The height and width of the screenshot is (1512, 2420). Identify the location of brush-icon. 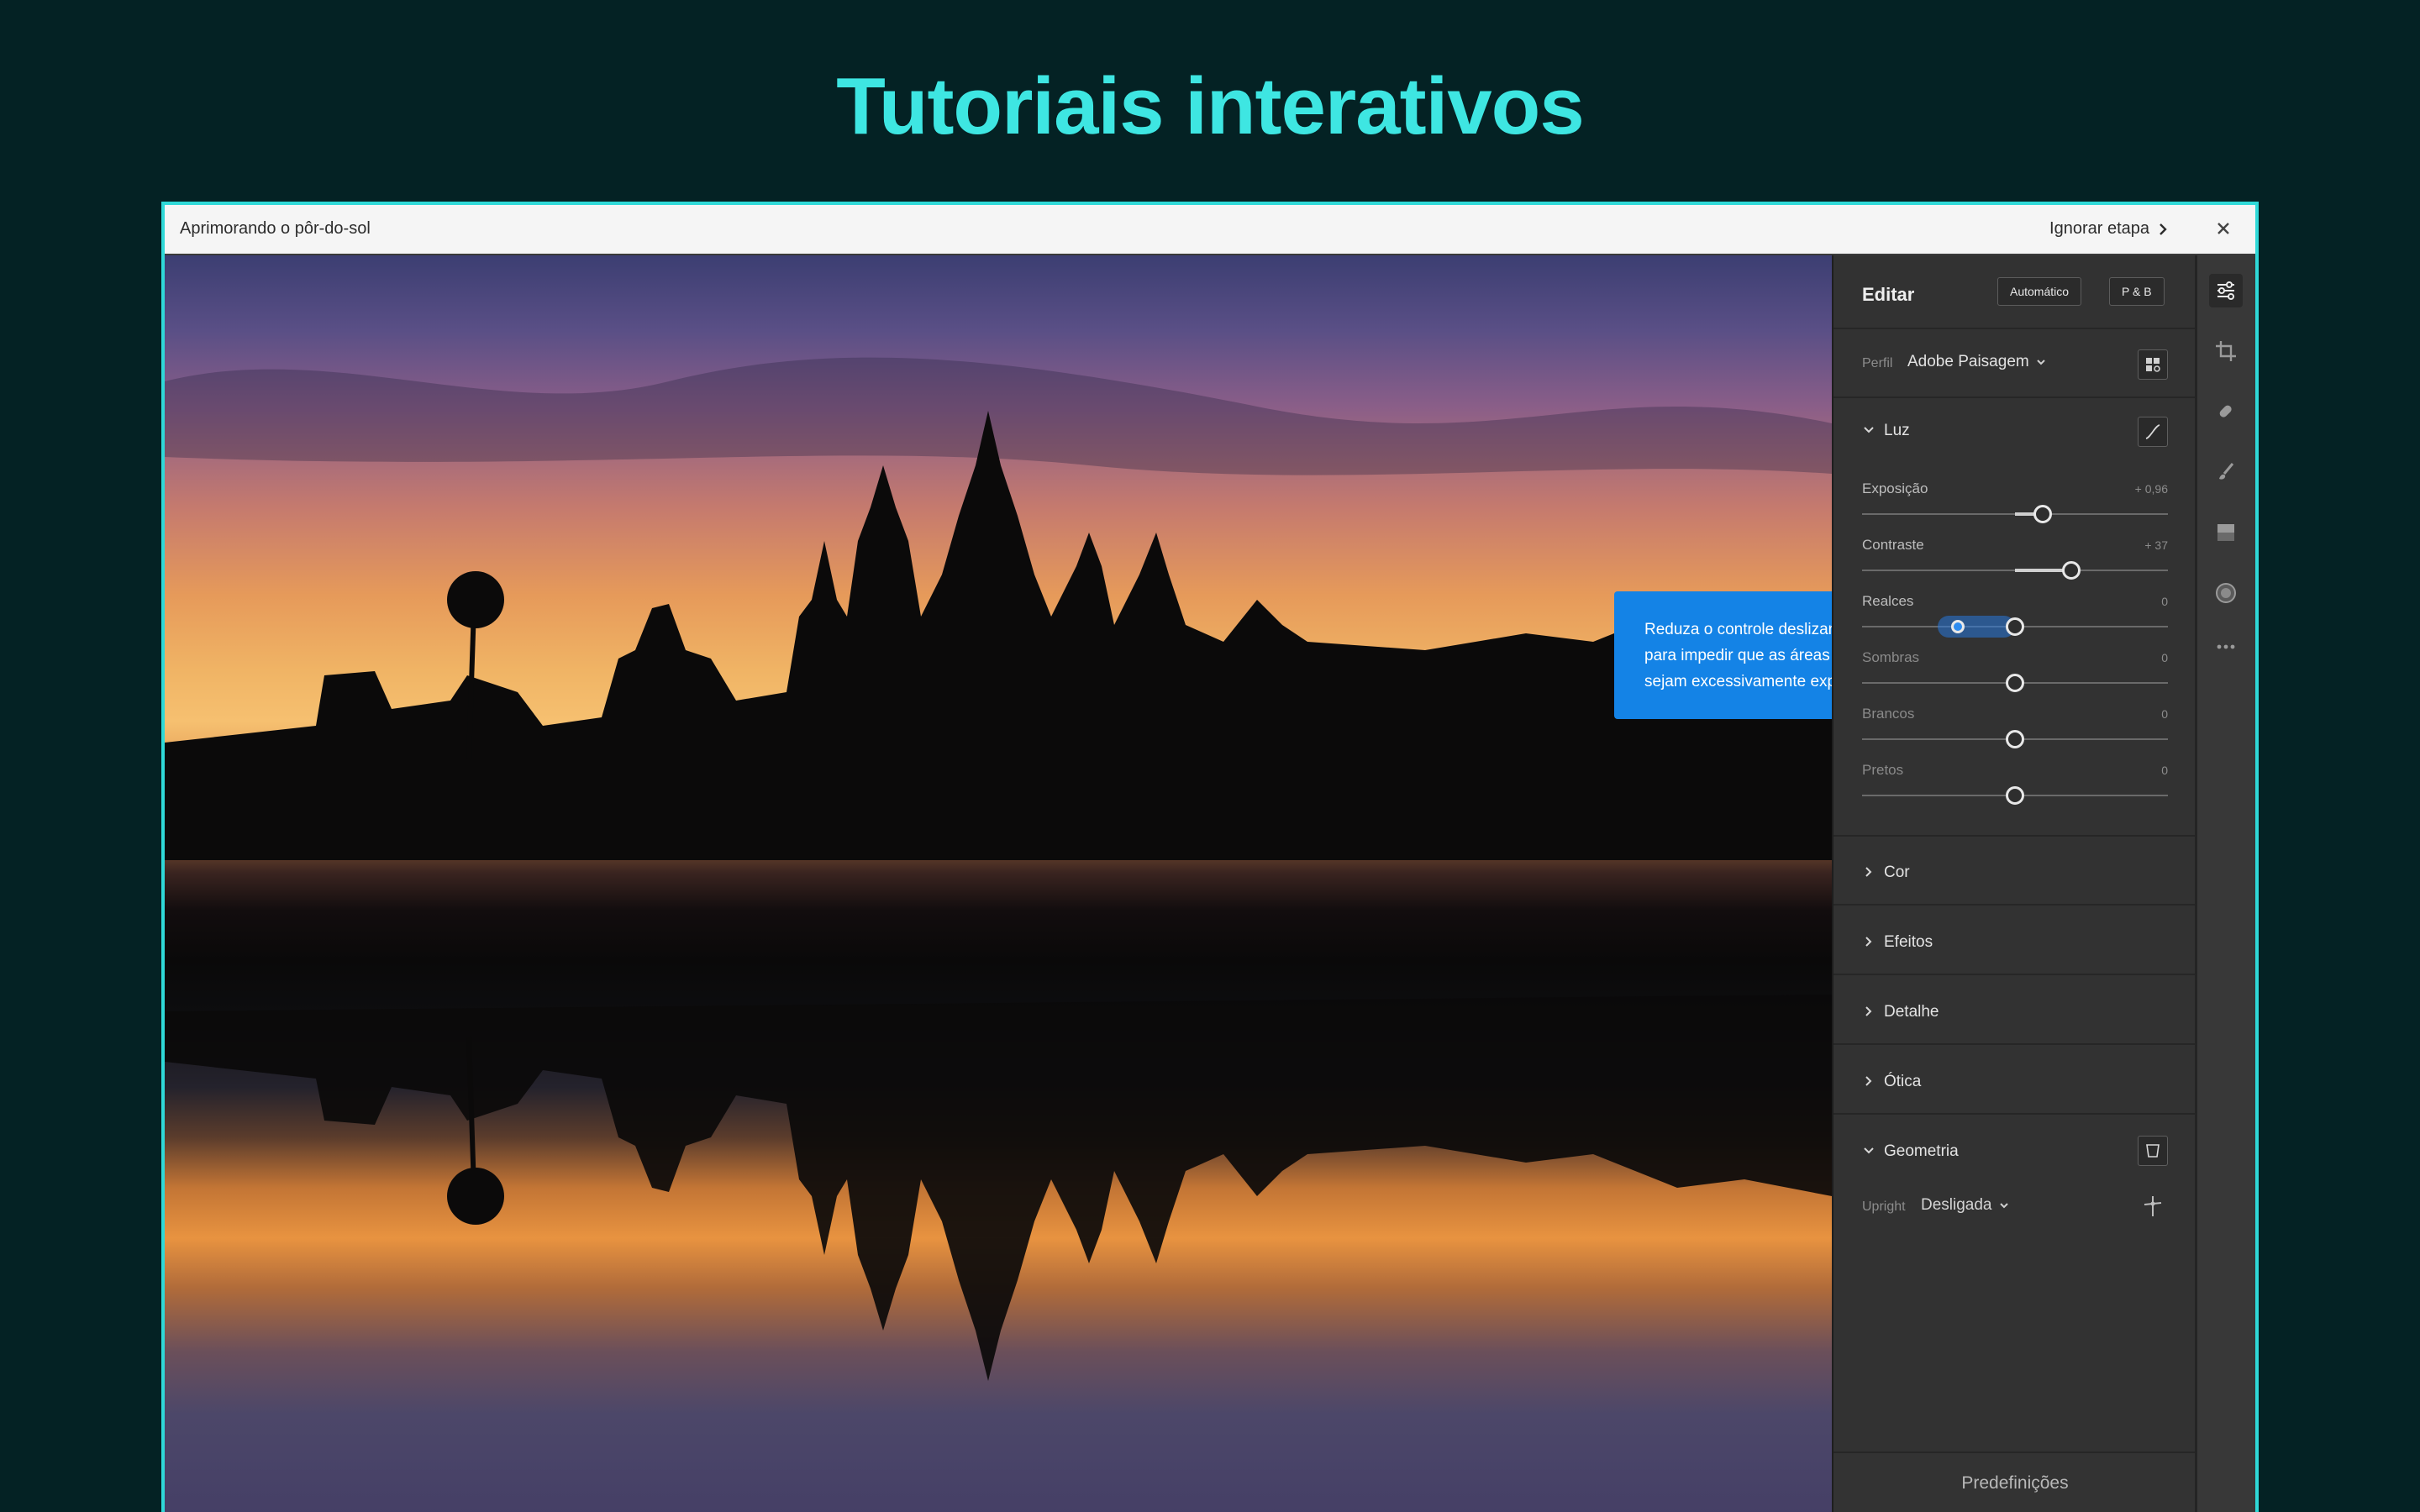
(2226, 472).